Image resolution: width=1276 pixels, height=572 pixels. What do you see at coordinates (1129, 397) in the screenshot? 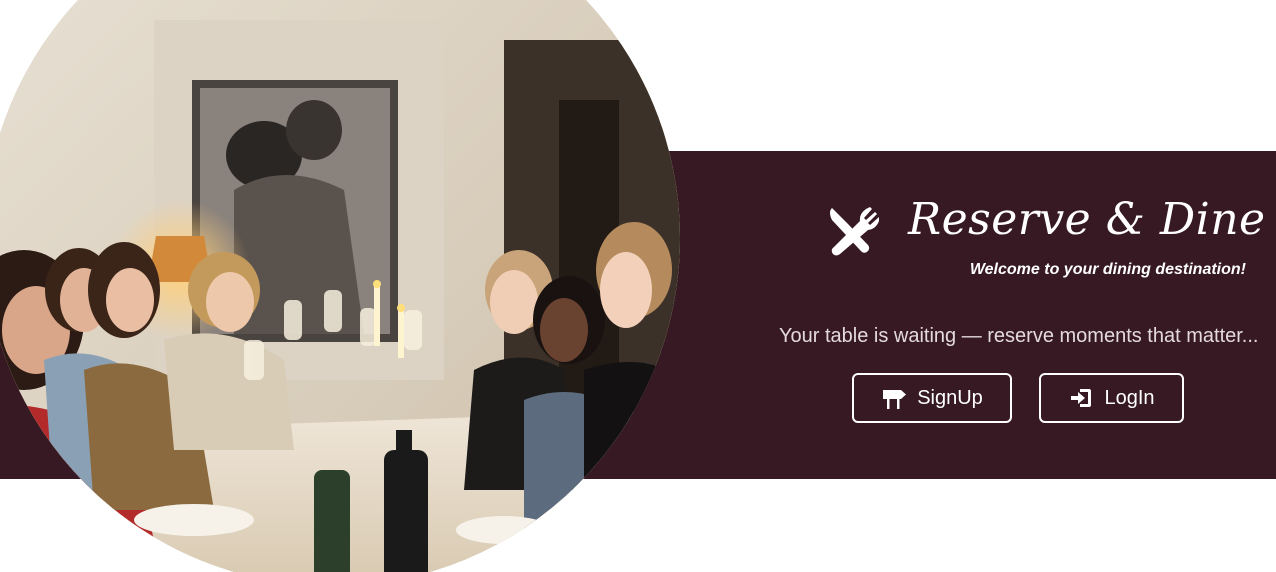
I see `login-label: LogIn` at bounding box center [1129, 397].